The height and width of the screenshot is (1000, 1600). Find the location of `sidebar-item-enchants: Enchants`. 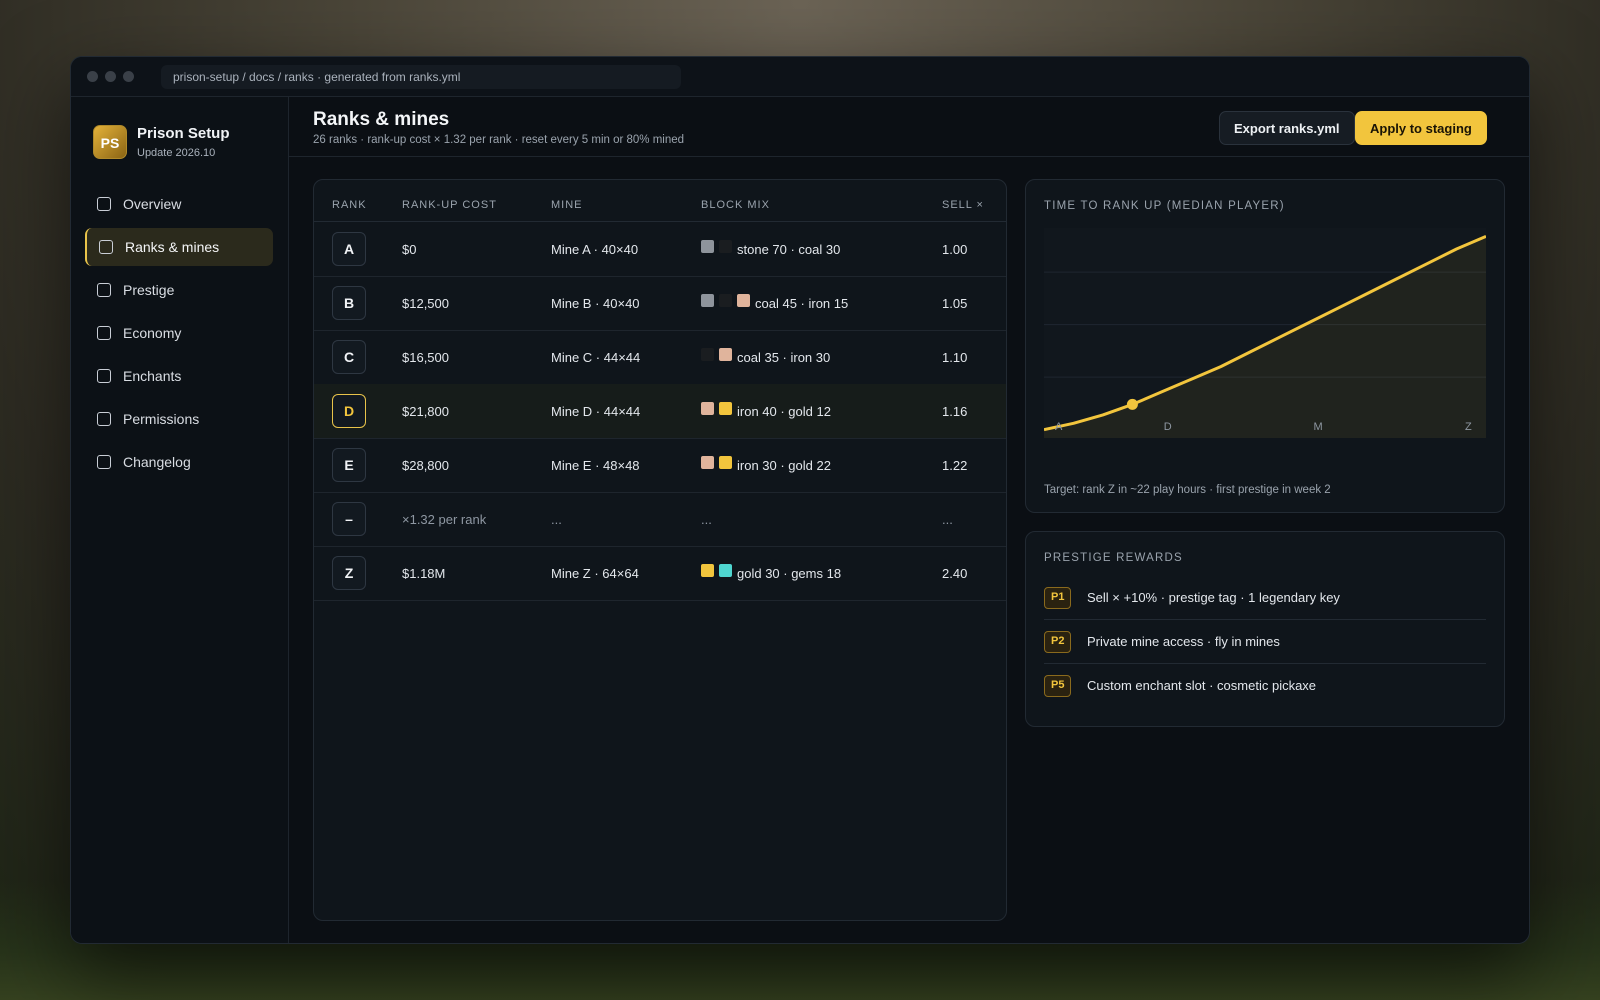

sidebar-item-enchants: Enchants is located at coordinates (179, 376).